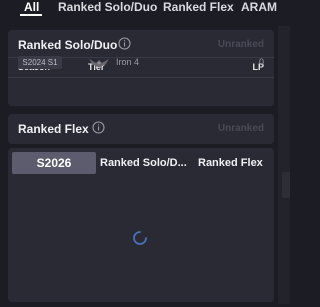 This screenshot has width=320, height=307. I want to click on loading-spinner-icon, so click(140, 238).